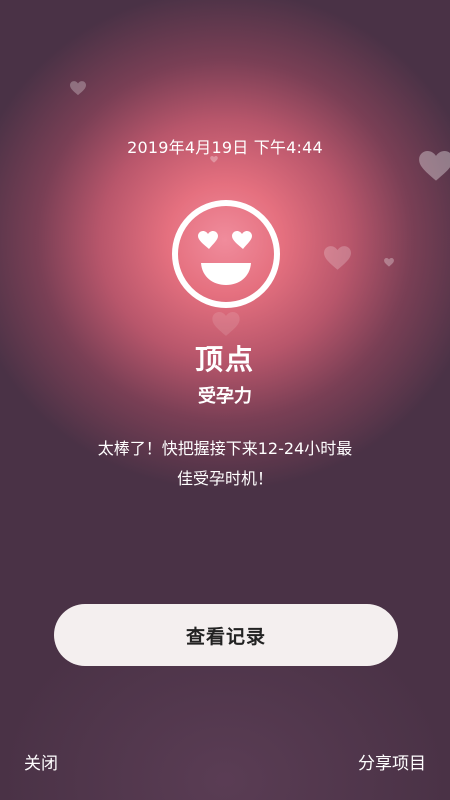  What do you see at coordinates (226, 635) in the screenshot?
I see `view-records-button: 查看记录` at bounding box center [226, 635].